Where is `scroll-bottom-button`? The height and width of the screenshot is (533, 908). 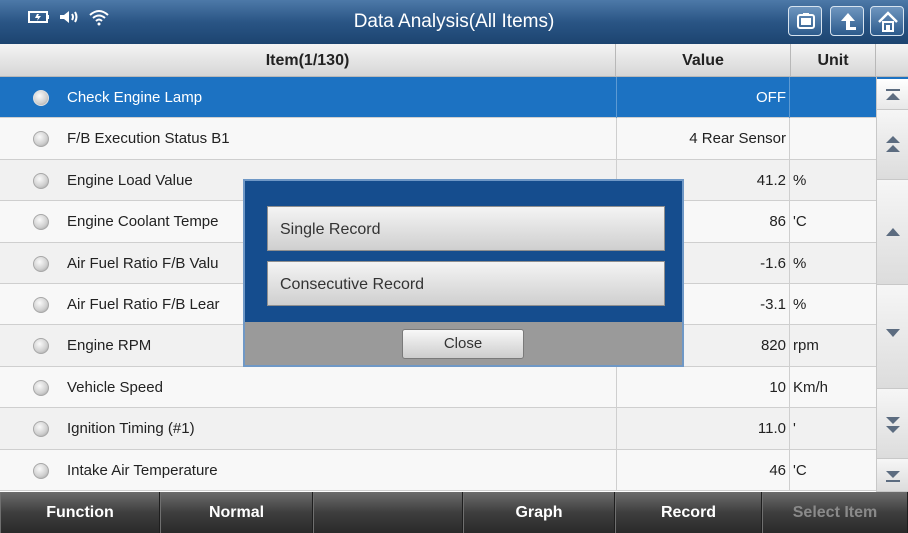 scroll-bottom-button is located at coordinates (892, 475).